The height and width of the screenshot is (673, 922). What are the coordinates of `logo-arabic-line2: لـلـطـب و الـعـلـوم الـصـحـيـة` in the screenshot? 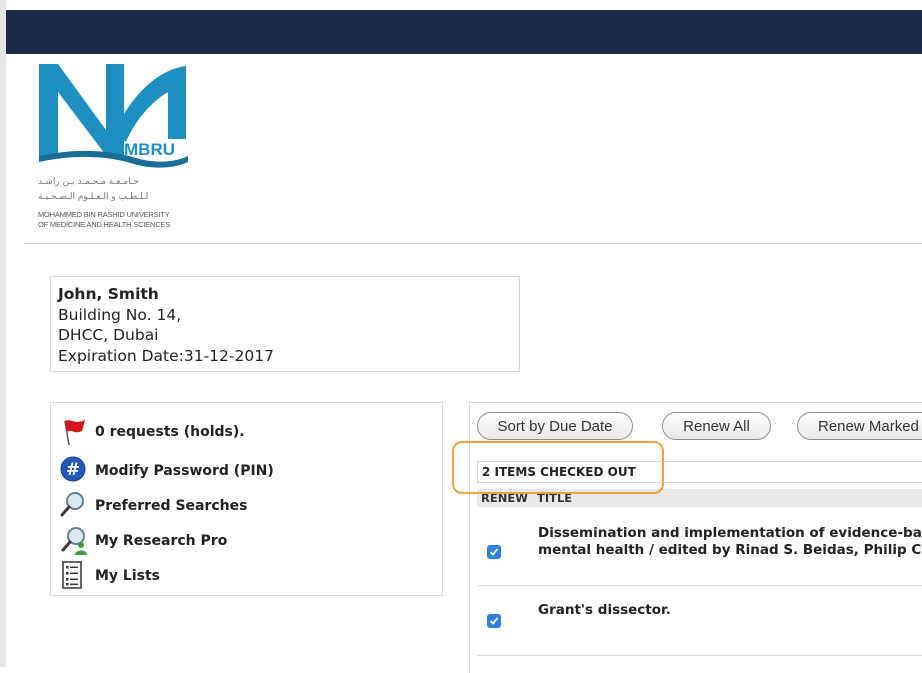 It's located at (93, 197).